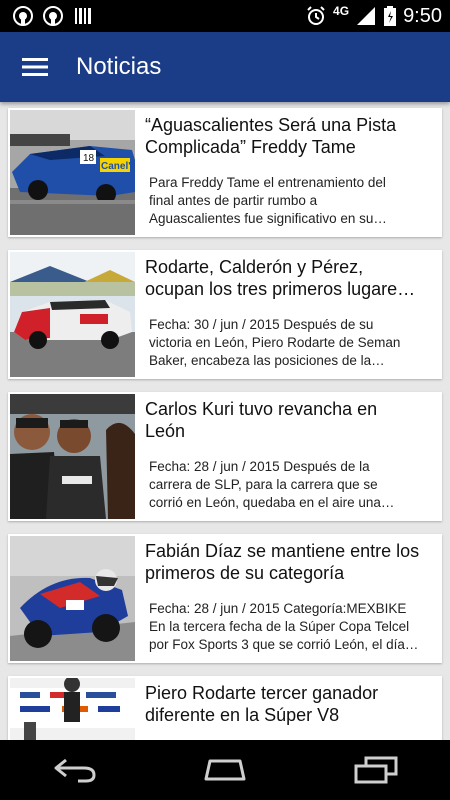 This screenshot has height=800, width=450. I want to click on news-thumbnail-podium, so click(72, 709).